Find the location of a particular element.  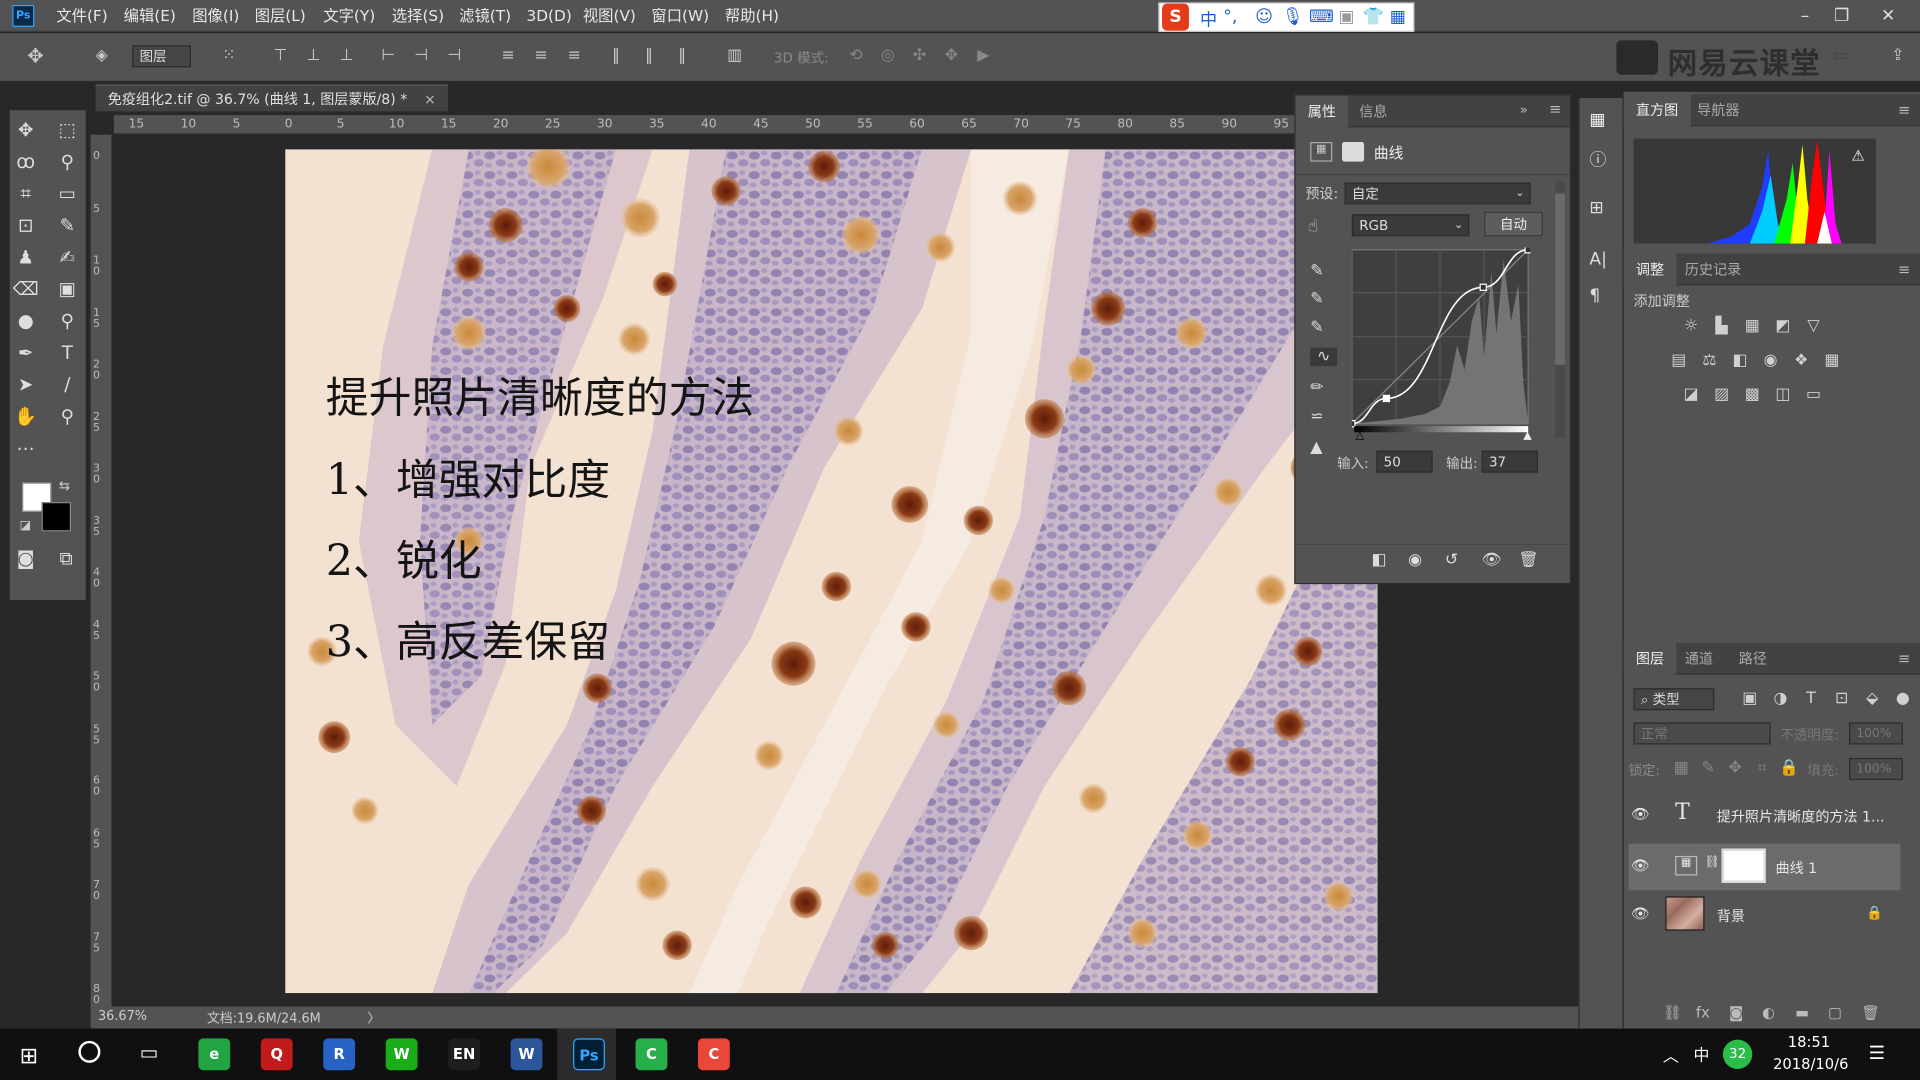

preset-dropdown: 自定 ⌄ is located at coordinates (1437, 193).